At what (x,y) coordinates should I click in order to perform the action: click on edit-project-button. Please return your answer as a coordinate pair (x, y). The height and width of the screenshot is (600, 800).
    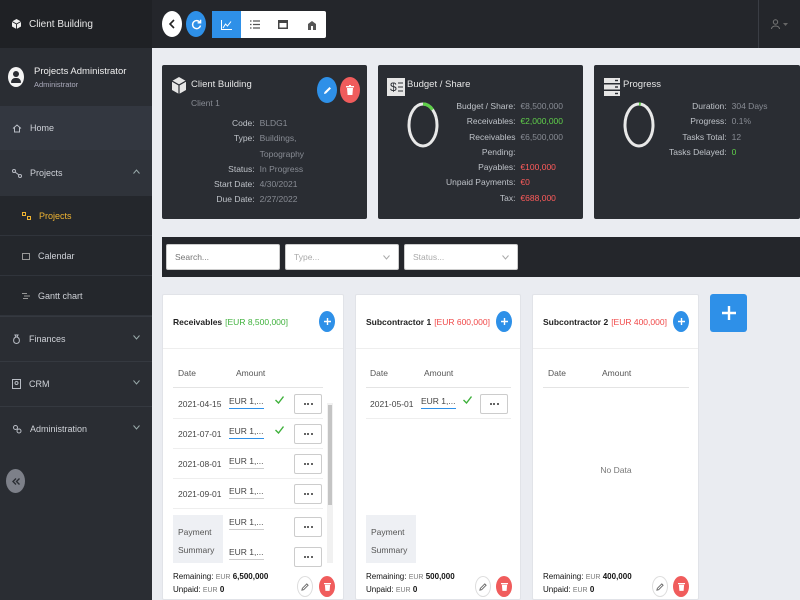
    Looking at the image, I should click on (327, 90).